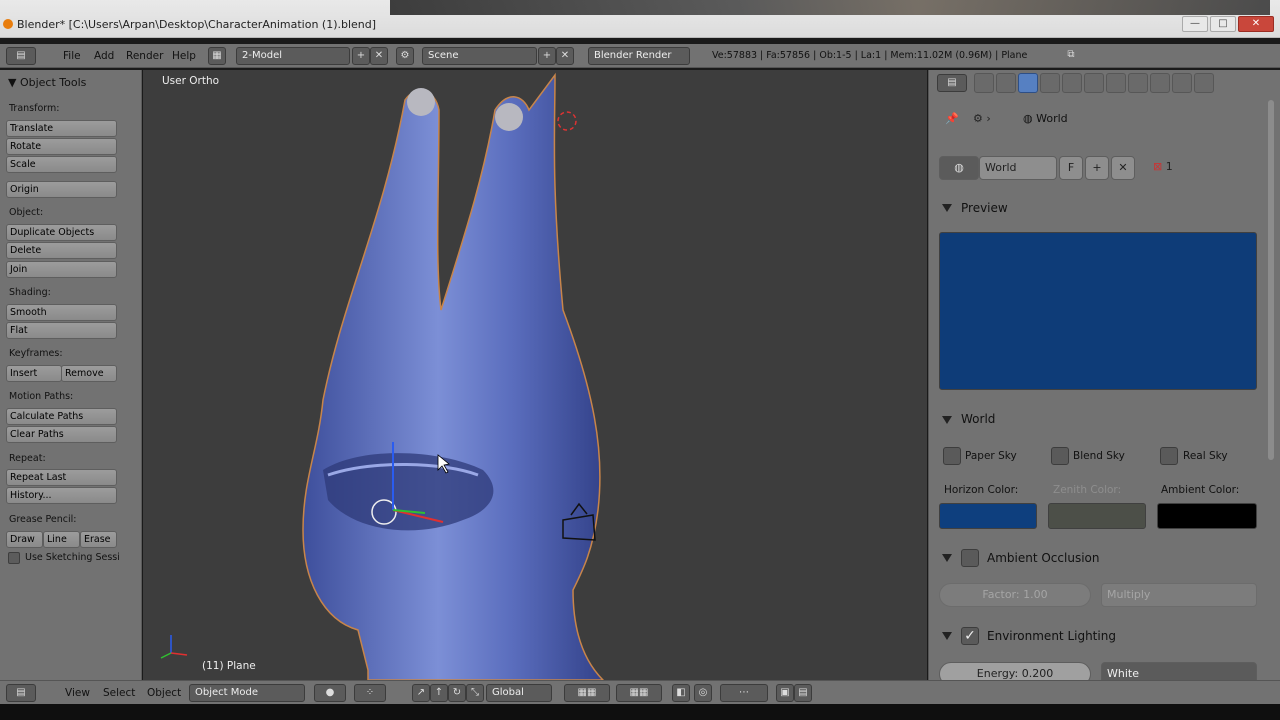 Image resolution: width=1280 pixels, height=720 pixels. I want to click on shading-mode-icon: ●, so click(330, 693).